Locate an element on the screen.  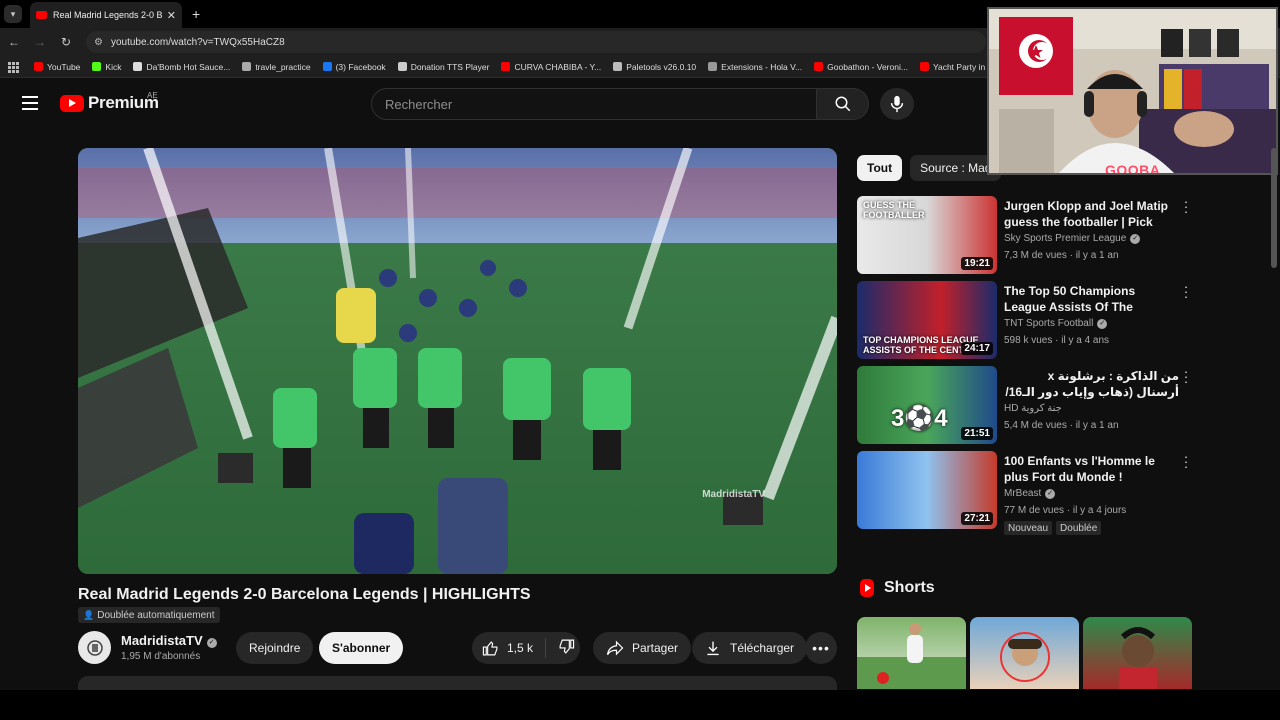
tab-close-icon: ✕ is located at coordinates (171, 15).